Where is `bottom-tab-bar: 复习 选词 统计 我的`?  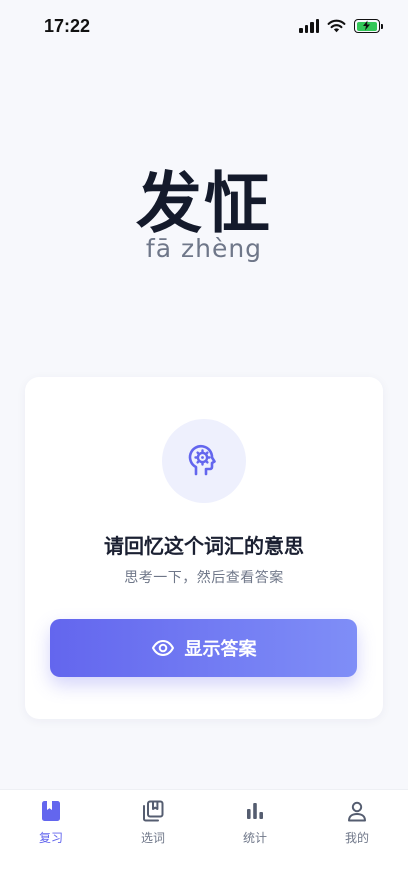 bottom-tab-bar: 复习 选词 统计 我的 is located at coordinates (204, 836).